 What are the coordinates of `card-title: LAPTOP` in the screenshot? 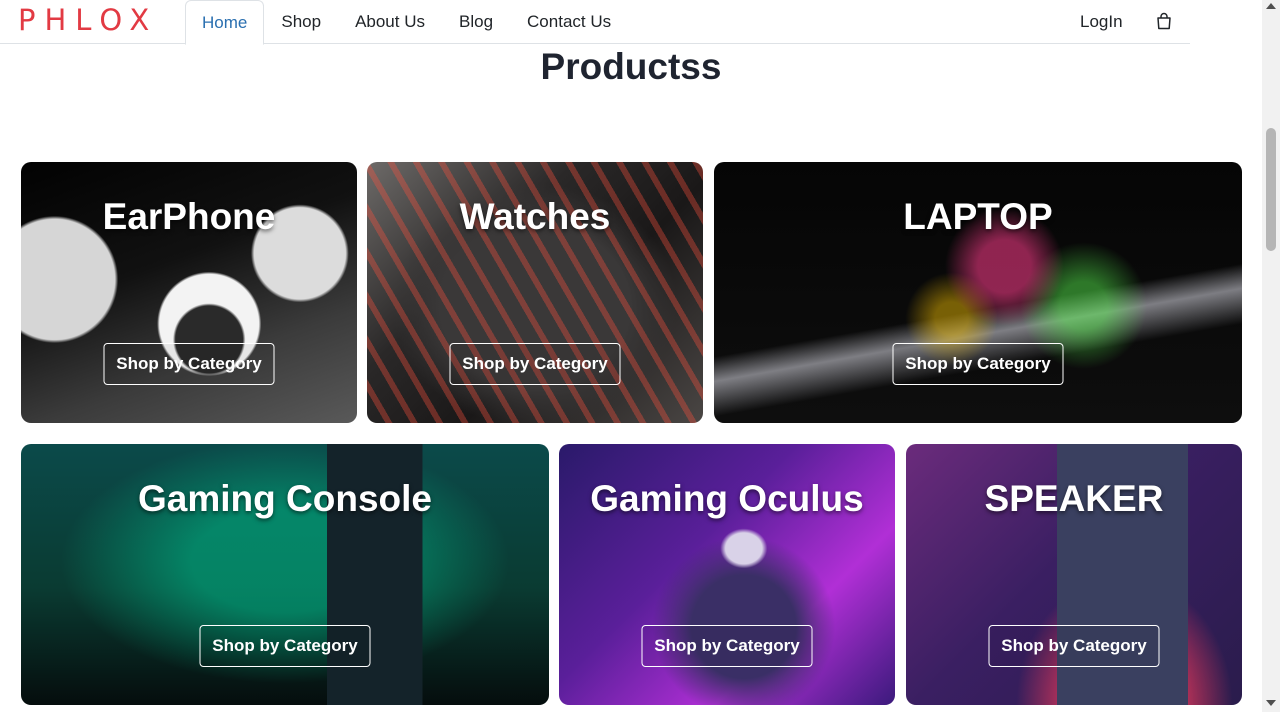 It's located at (978, 216).